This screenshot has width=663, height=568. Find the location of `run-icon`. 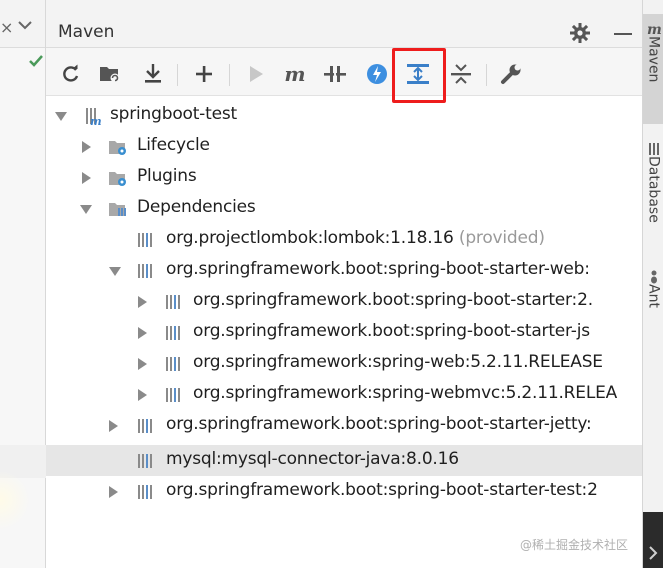

run-icon is located at coordinates (256, 74).